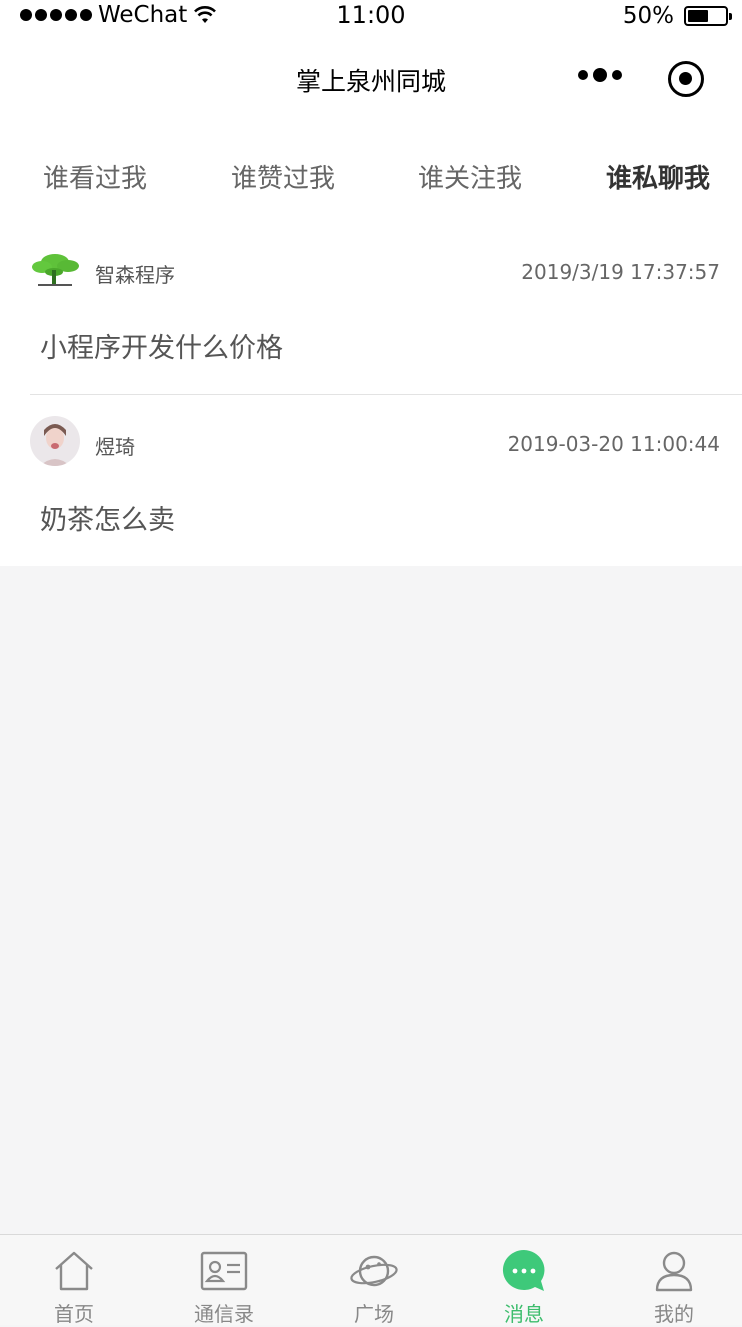 The height and width of the screenshot is (1327, 742). What do you see at coordinates (115, 447) in the screenshot?
I see `sender-name: 煜琦` at bounding box center [115, 447].